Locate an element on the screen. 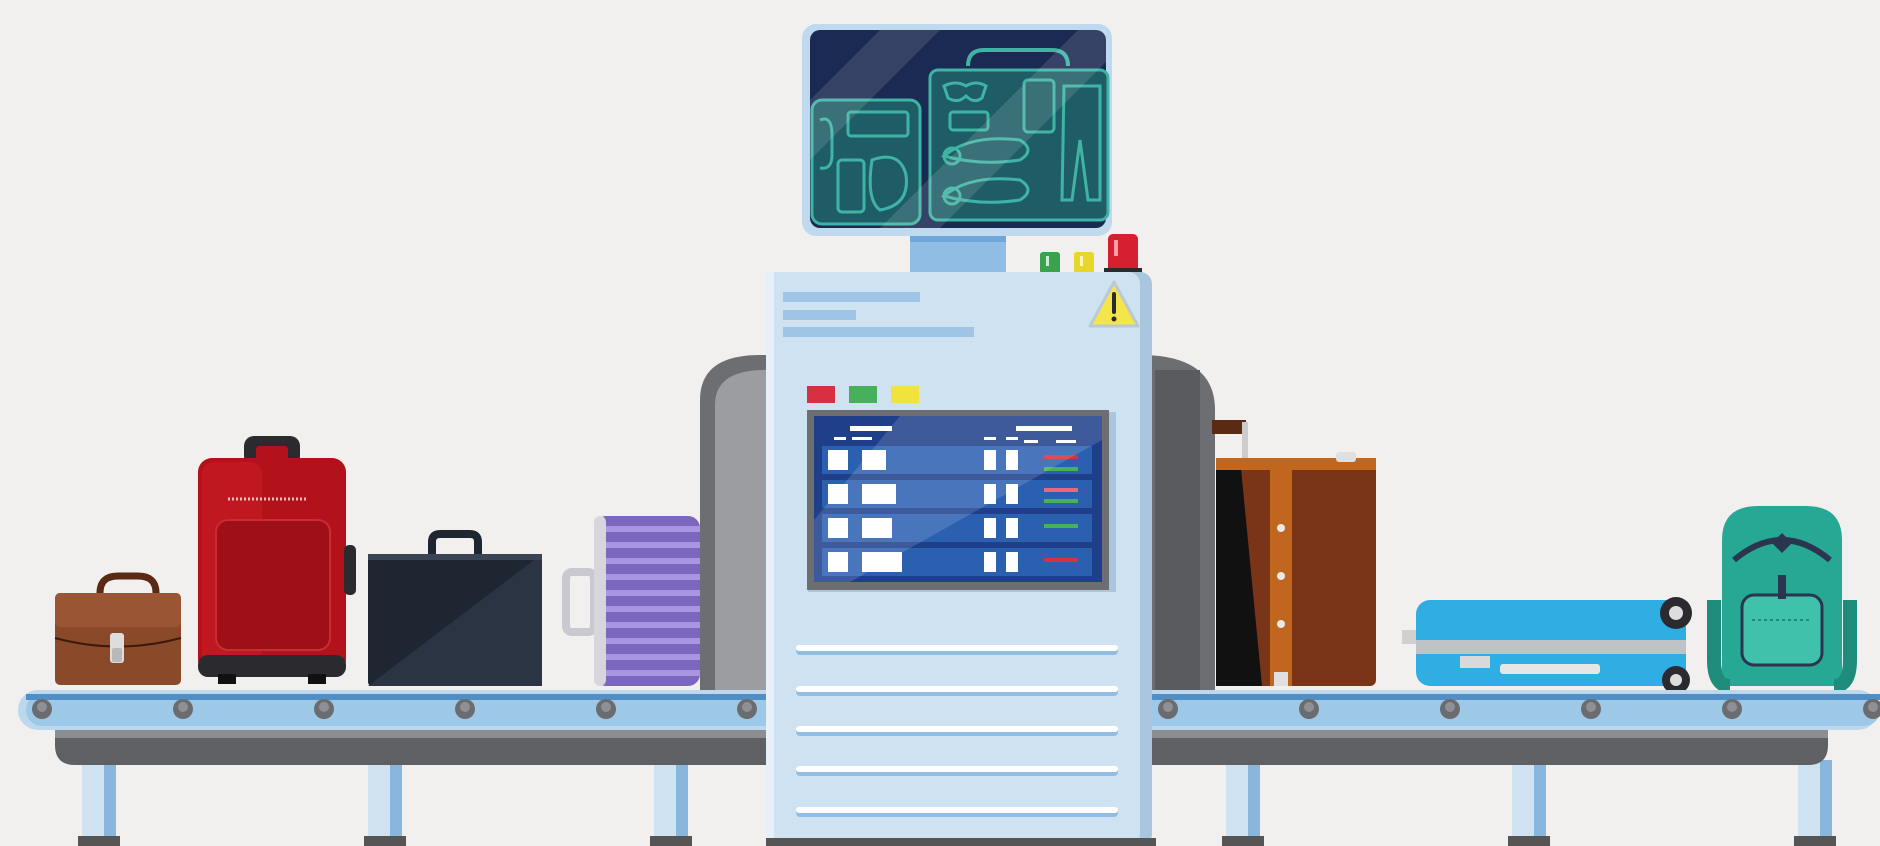  trunk-brown-icon is located at coordinates (1294, 553).